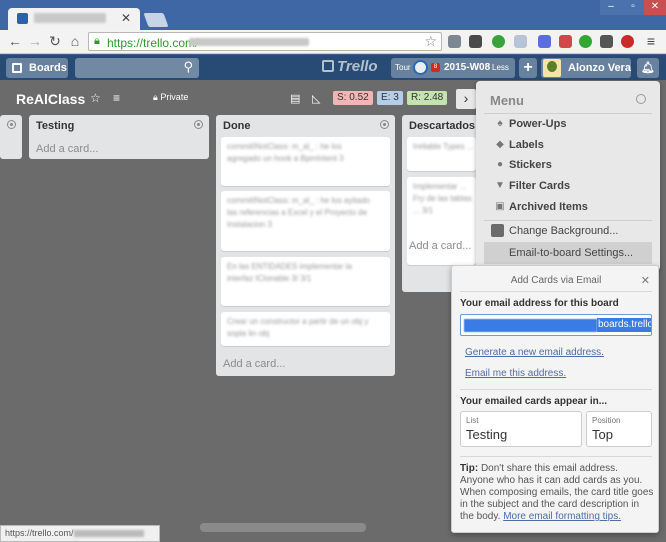 Image resolution: width=666 pixels, height=542 pixels. What do you see at coordinates (648, 68) in the screenshot?
I see `notifications-bell-icon: 🔔︎` at bounding box center [648, 68].